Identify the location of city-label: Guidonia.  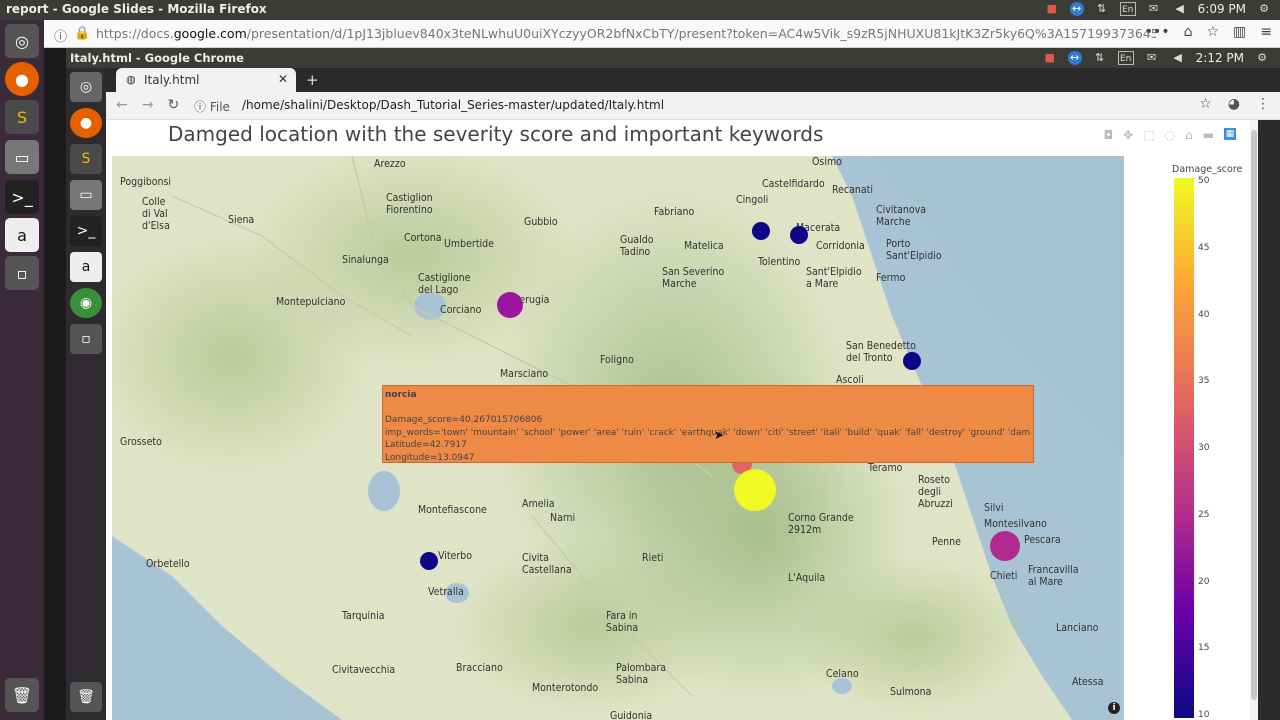
(631, 715).